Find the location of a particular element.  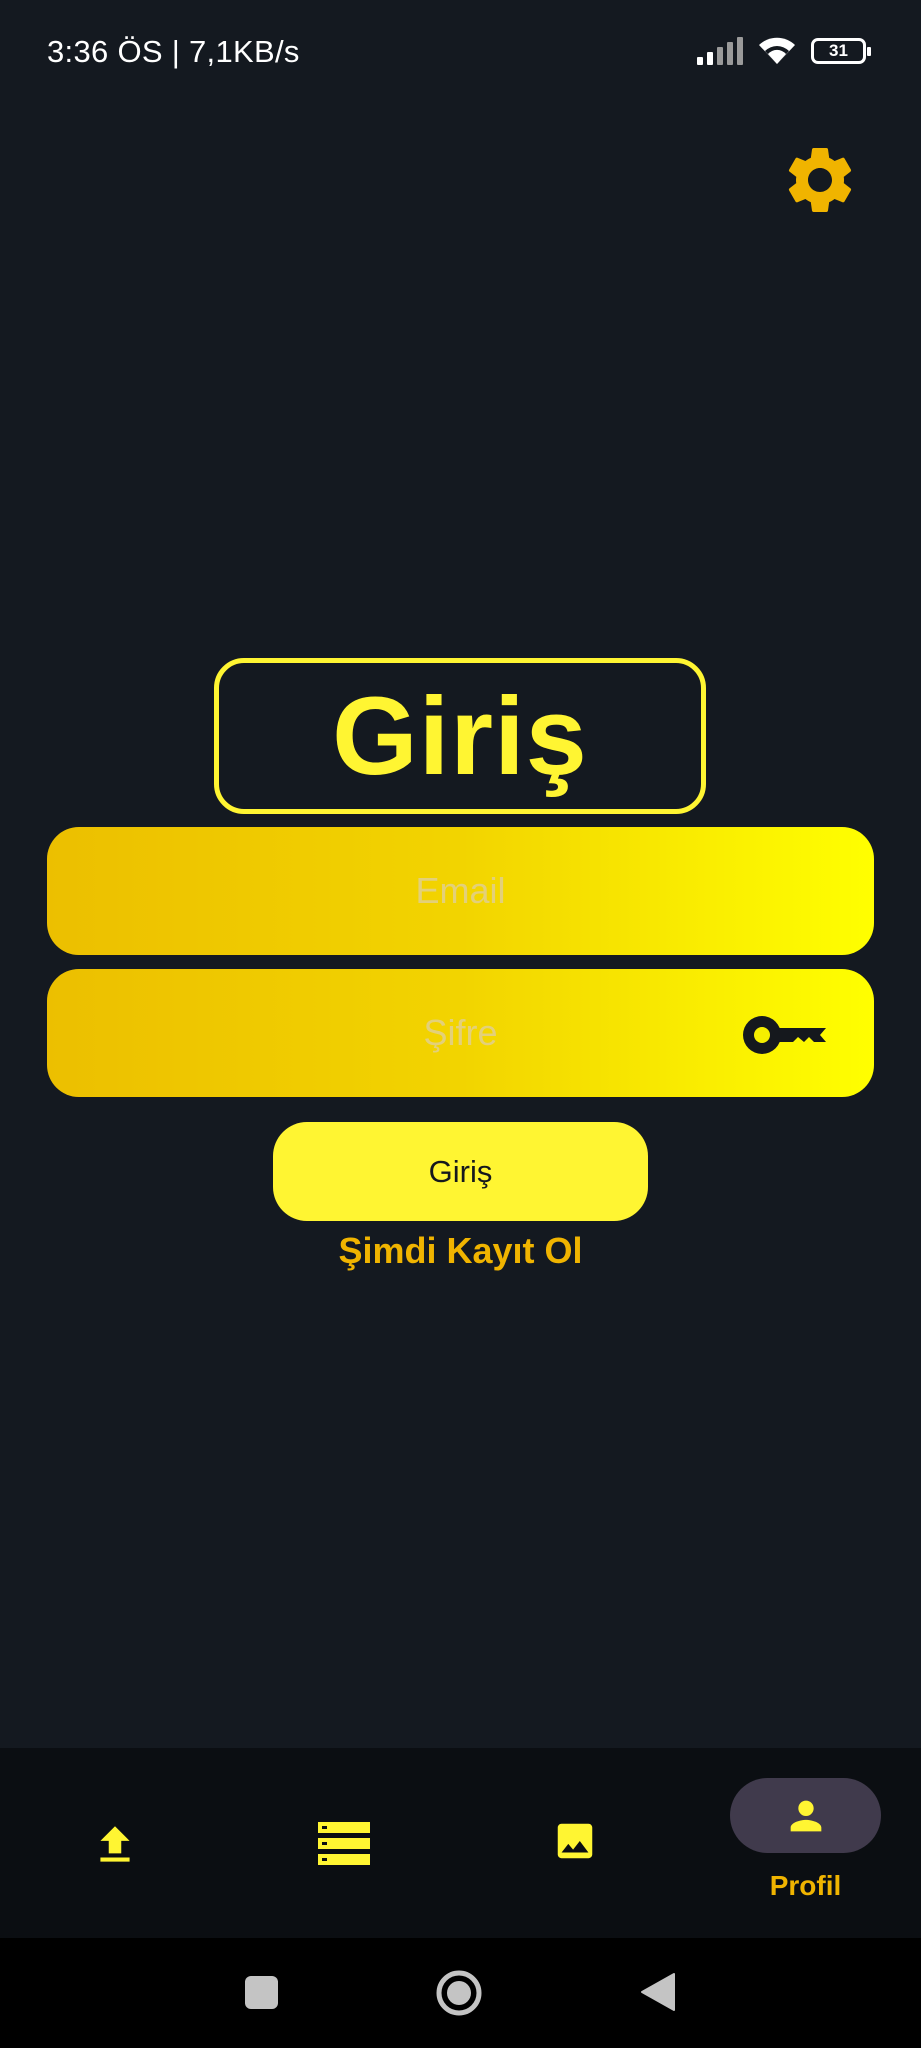

gear-icon is located at coordinates (820, 179).